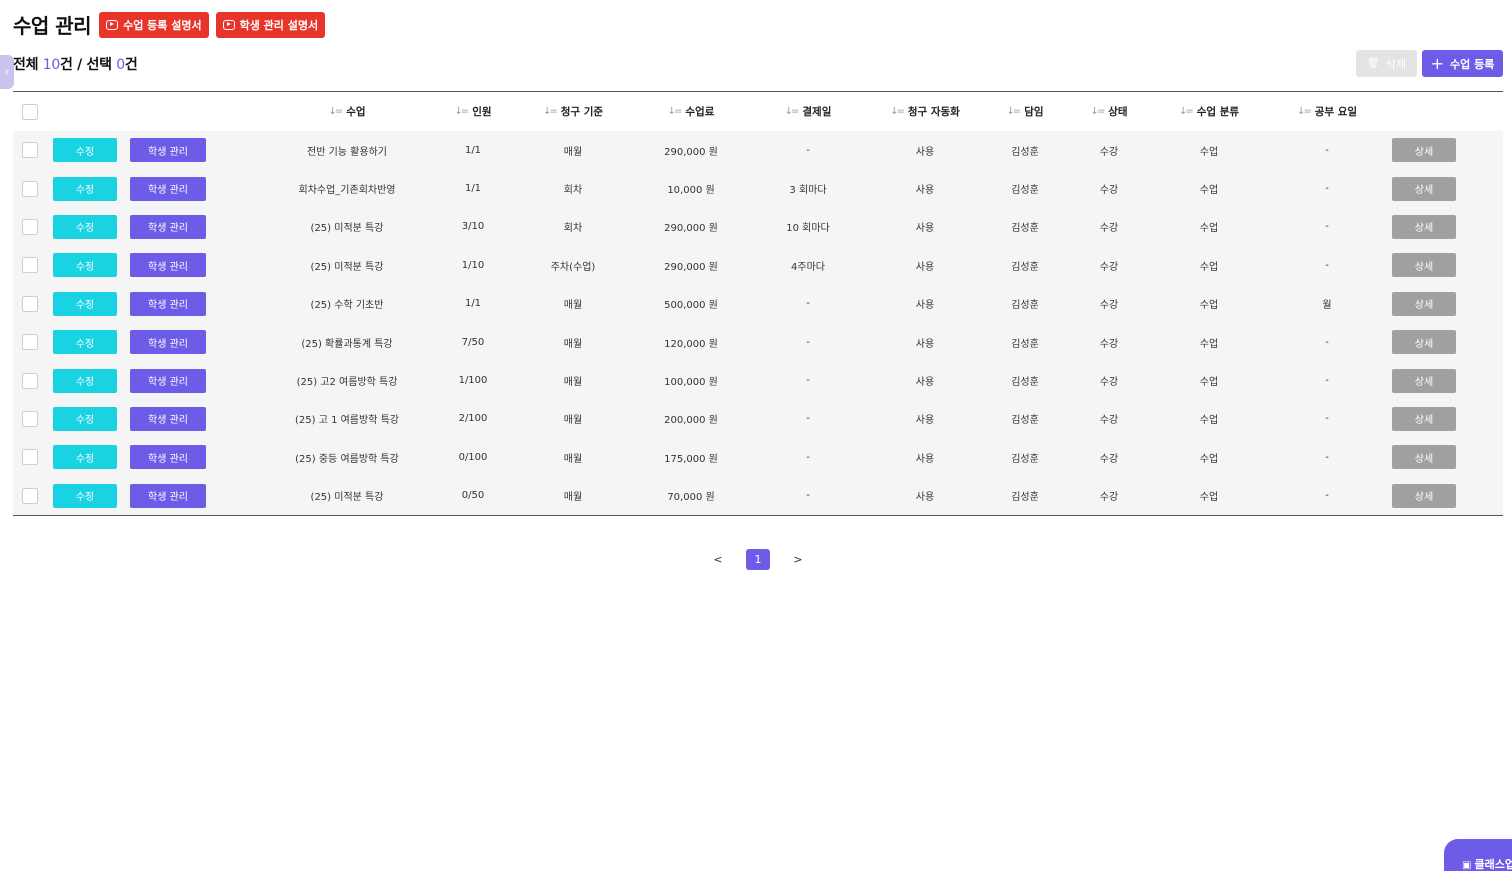 This screenshot has height=871, width=1512. Describe the element at coordinates (270, 24) in the screenshot. I see `student-manual-button: 학생 관리 설명서` at that location.